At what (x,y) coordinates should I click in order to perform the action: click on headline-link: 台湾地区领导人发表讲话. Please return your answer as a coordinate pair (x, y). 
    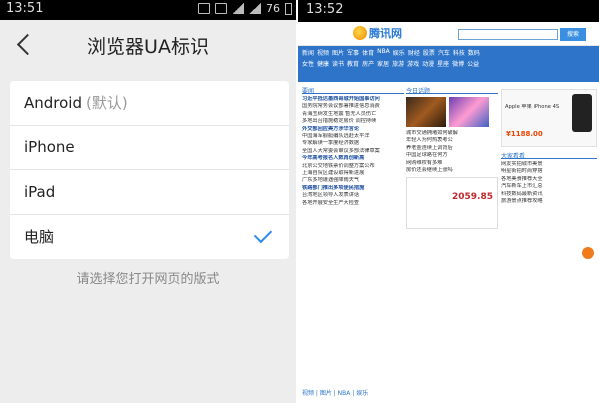
    Looking at the image, I should click on (353, 195).